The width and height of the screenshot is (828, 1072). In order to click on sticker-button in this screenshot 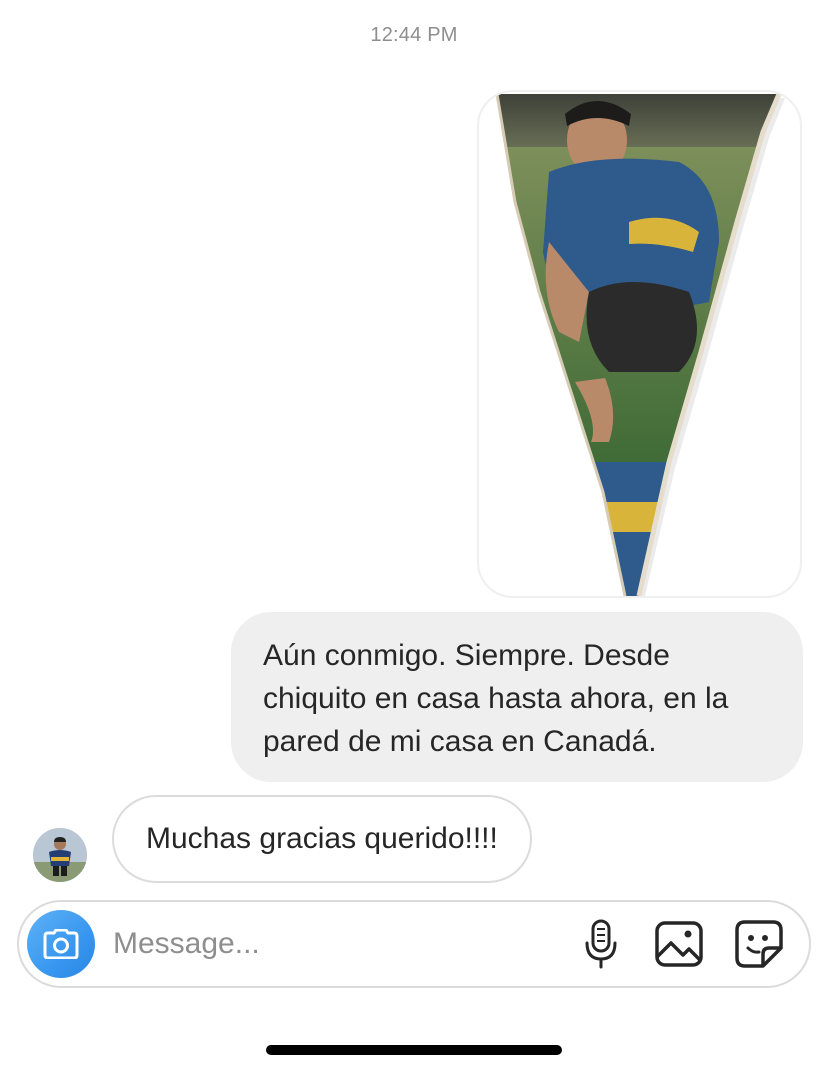, I will do `click(759, 944)`.